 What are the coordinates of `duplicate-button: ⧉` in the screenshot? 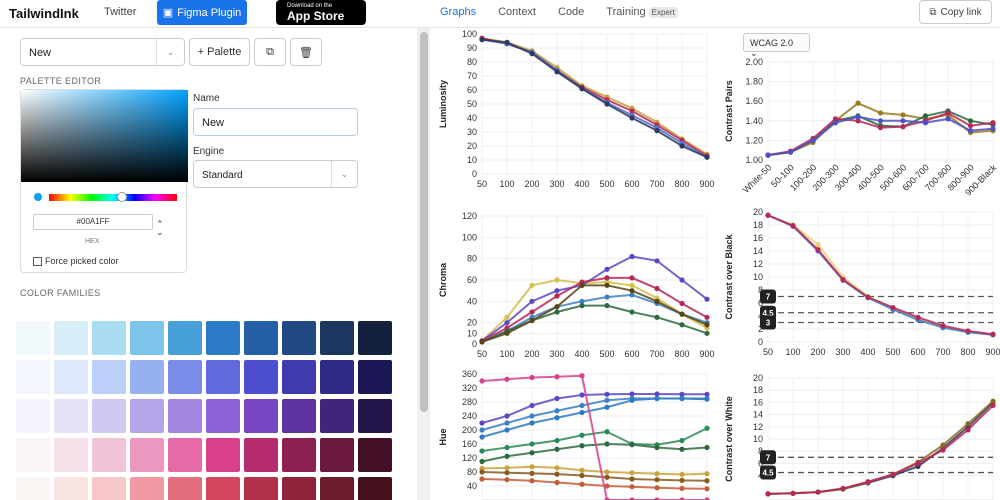 It's located at (270, 52).